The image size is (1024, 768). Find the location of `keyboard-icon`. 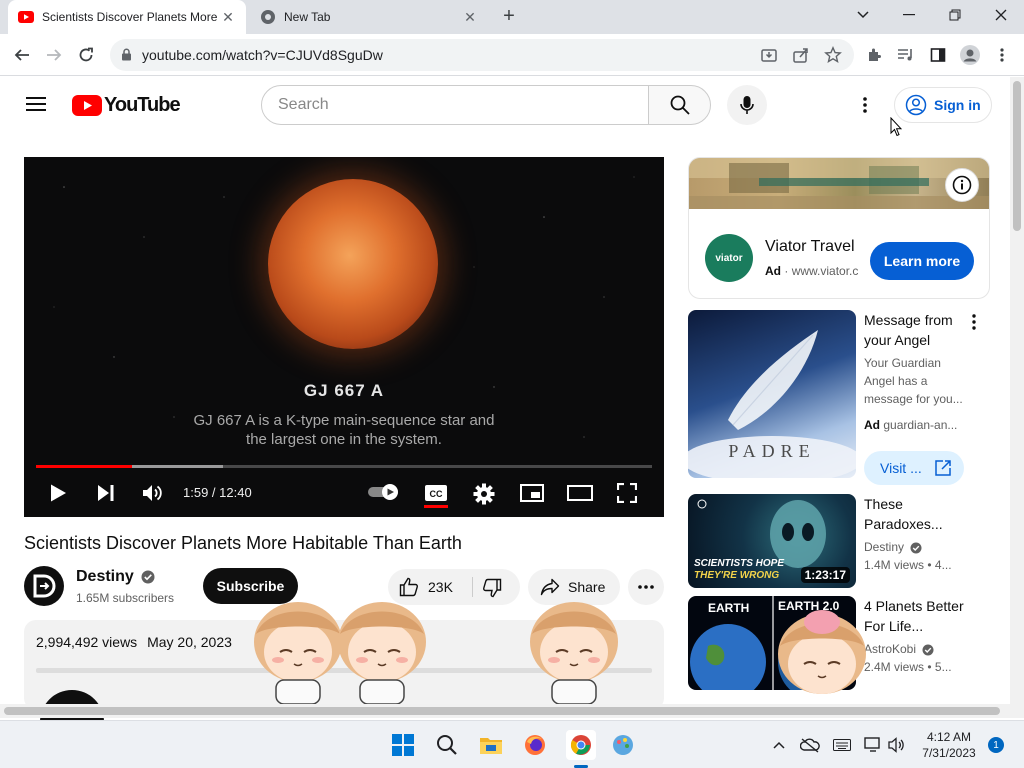

keyboard-icon is located at coordinates (842, 745).